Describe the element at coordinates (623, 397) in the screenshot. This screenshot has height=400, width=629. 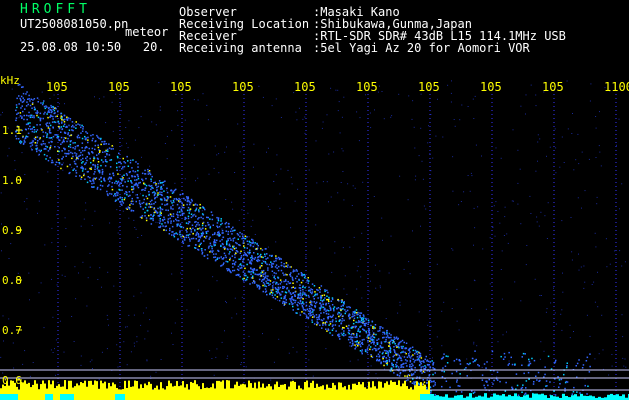
I see `noise-floor` at that location.